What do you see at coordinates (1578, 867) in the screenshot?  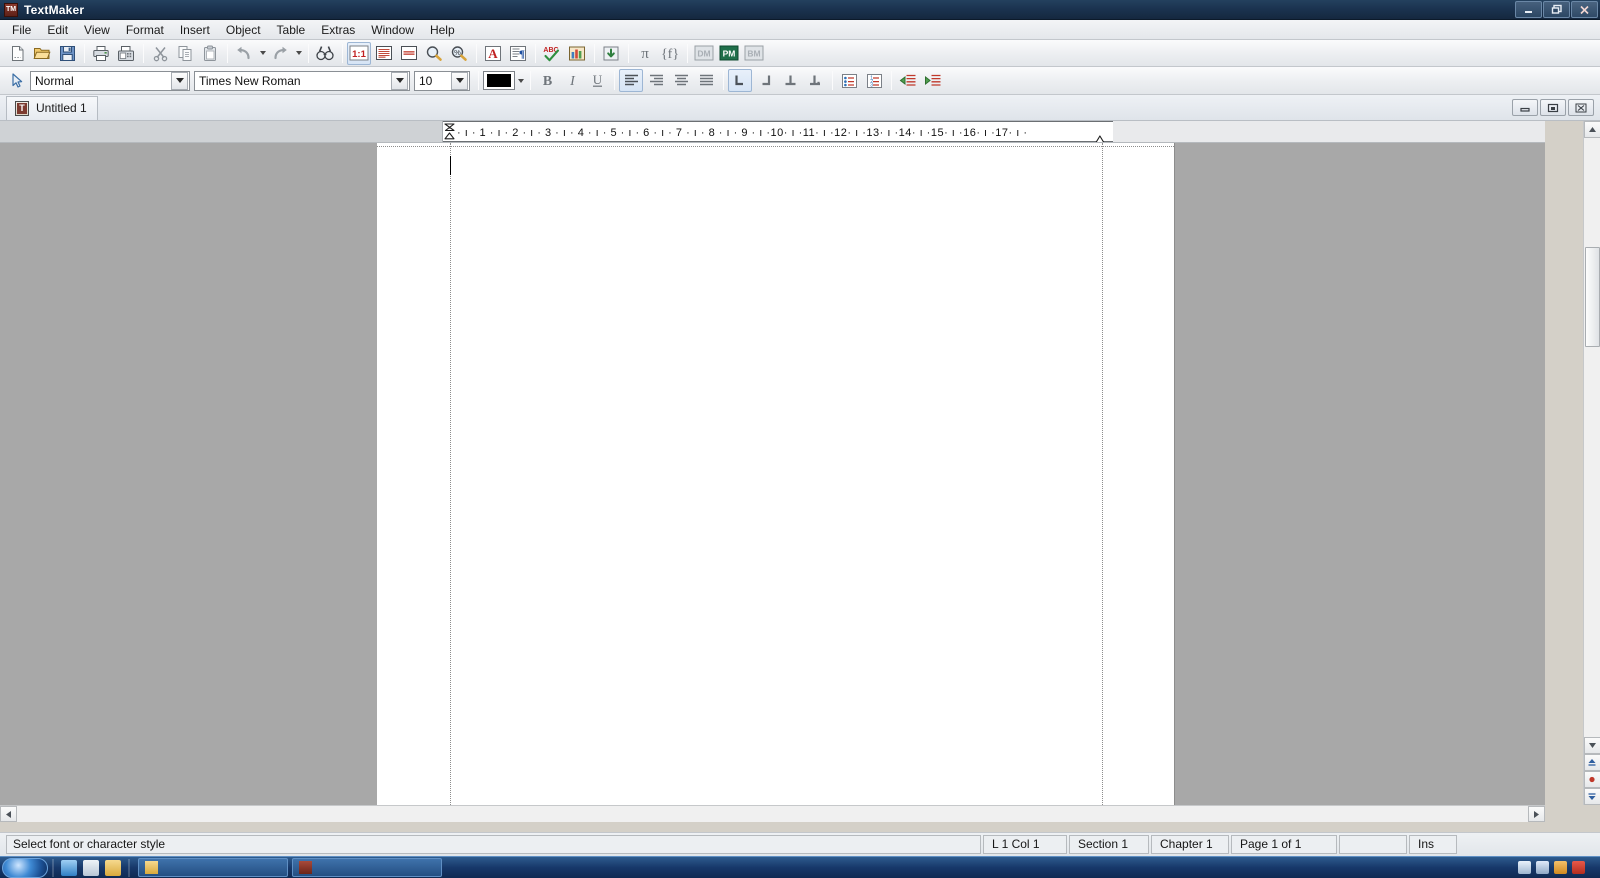 I see `tray-icon-flag` at bounding box center [1578, 867].